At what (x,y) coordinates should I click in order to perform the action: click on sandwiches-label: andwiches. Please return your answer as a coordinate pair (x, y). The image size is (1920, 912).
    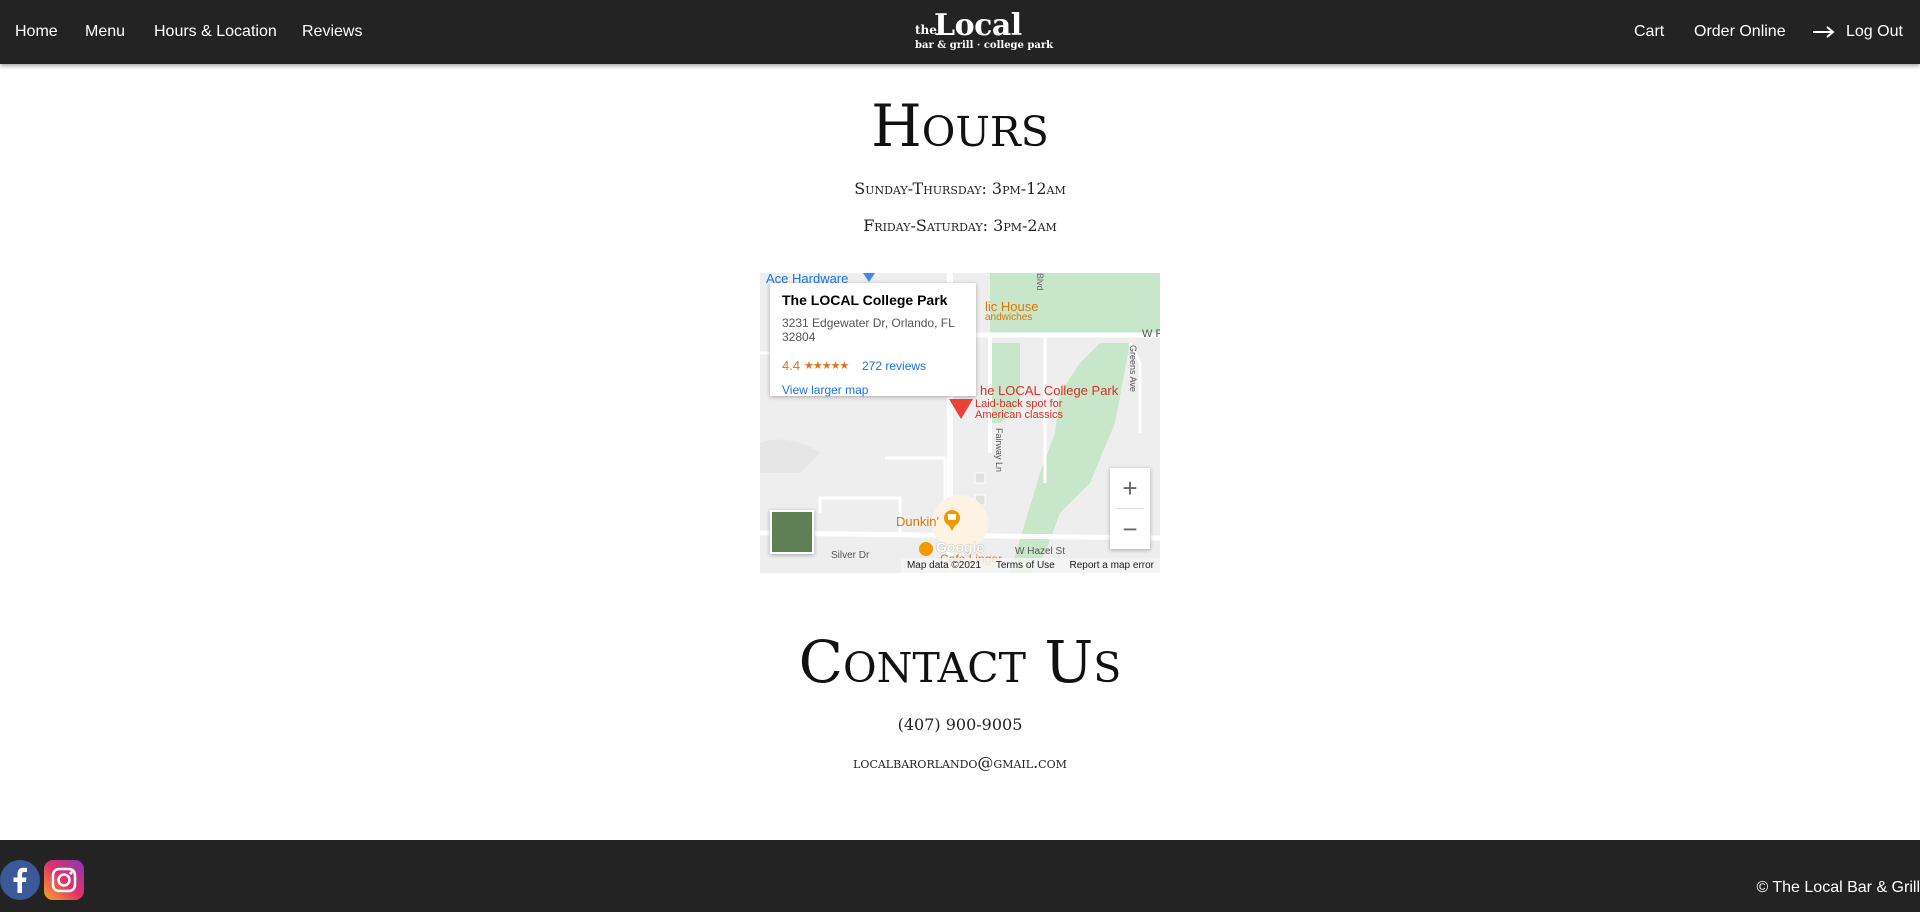
    Looking at the image, I should click on (1009, 317).